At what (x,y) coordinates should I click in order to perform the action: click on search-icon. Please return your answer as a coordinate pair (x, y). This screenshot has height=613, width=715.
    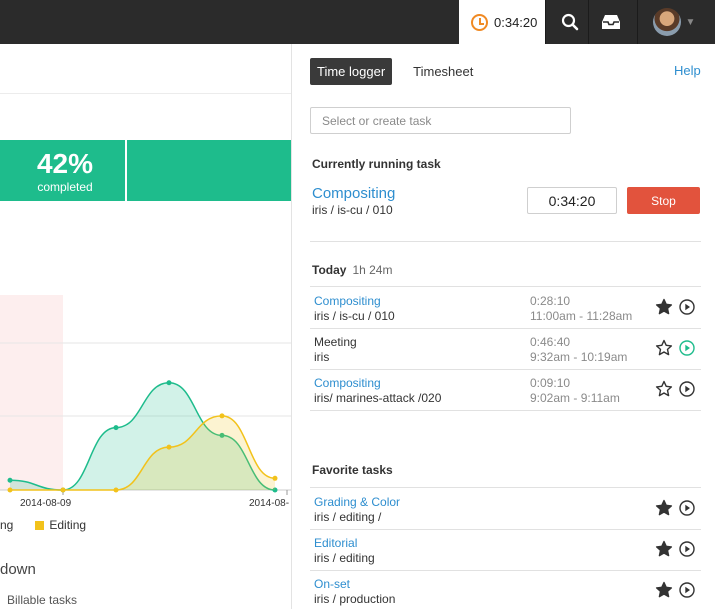
    Looking at the image, I should click on (570, 22).